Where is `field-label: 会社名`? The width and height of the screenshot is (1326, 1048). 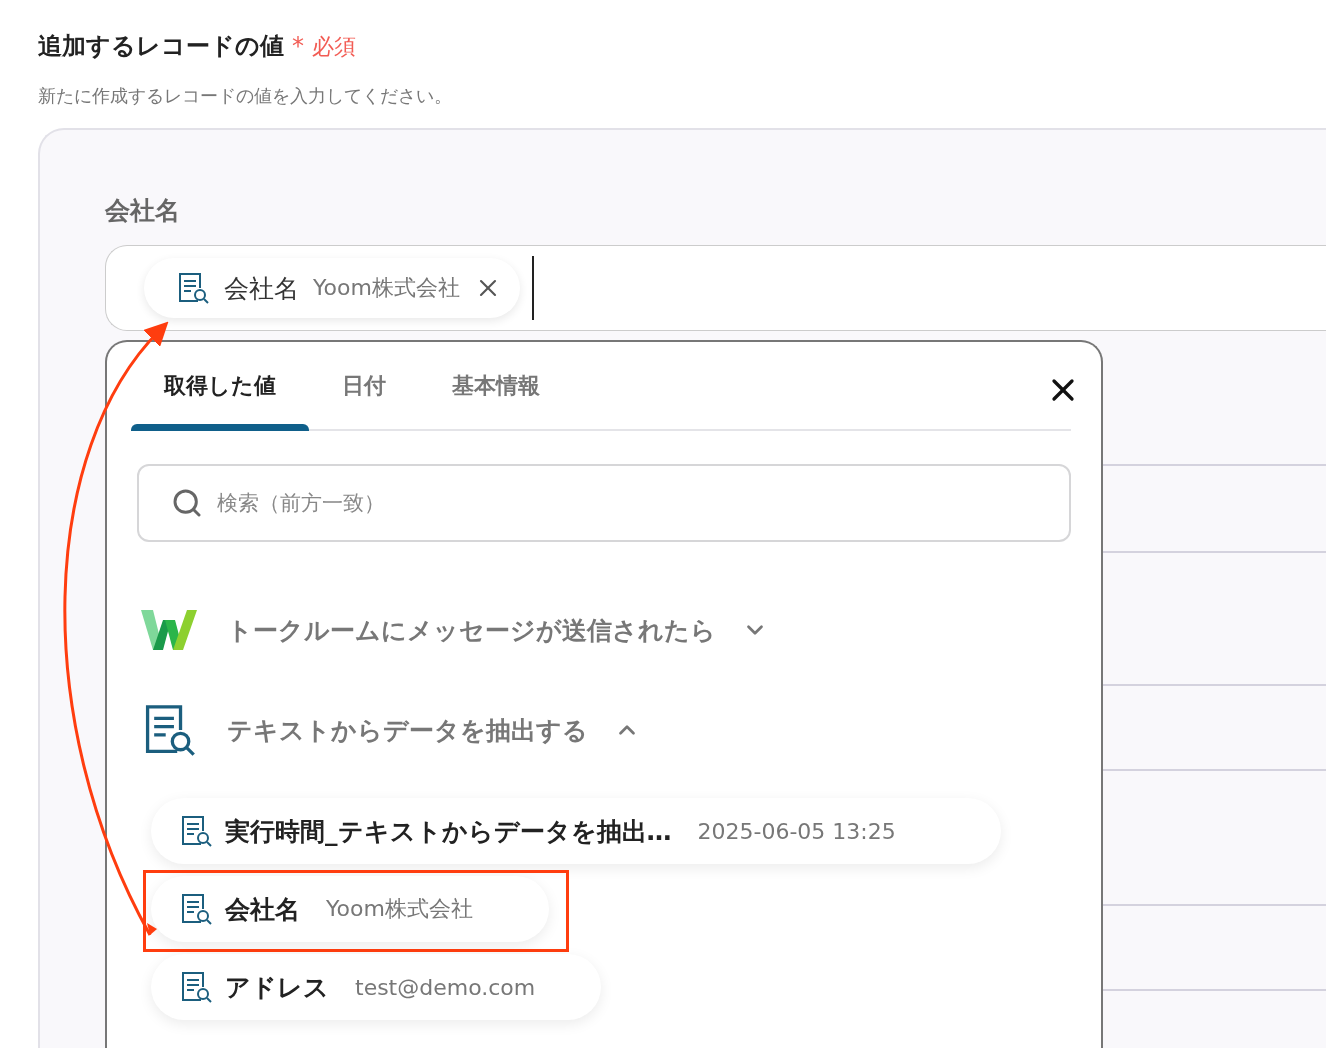
field-label: 会社名 is located at coordinates (143, 211).